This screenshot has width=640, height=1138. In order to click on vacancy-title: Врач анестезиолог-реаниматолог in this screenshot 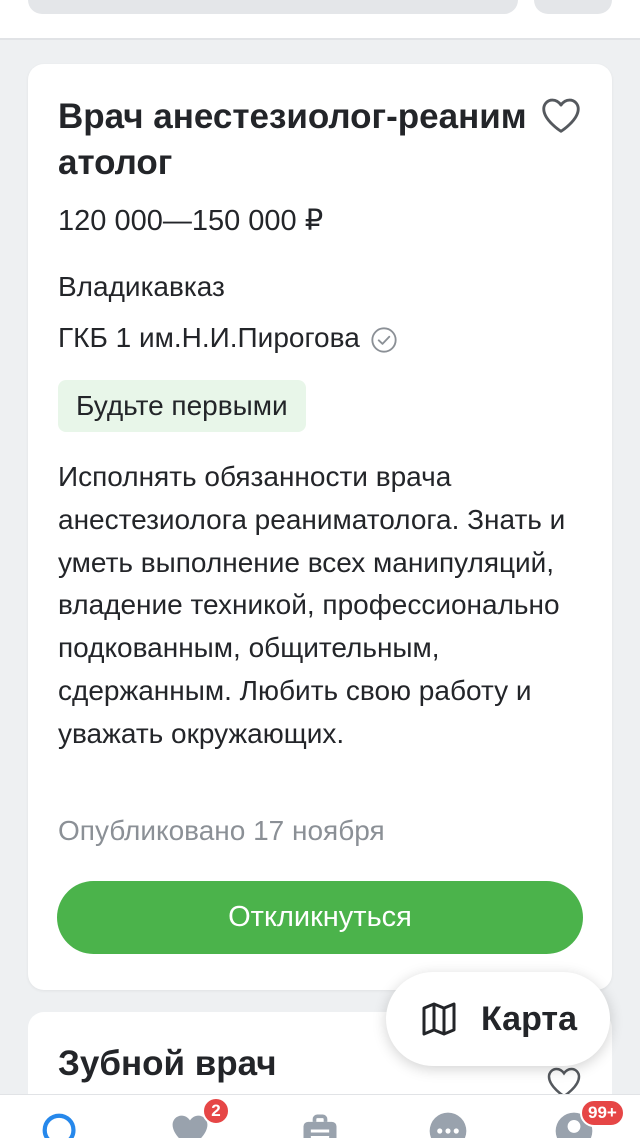, I will do `click(293, 140)`.